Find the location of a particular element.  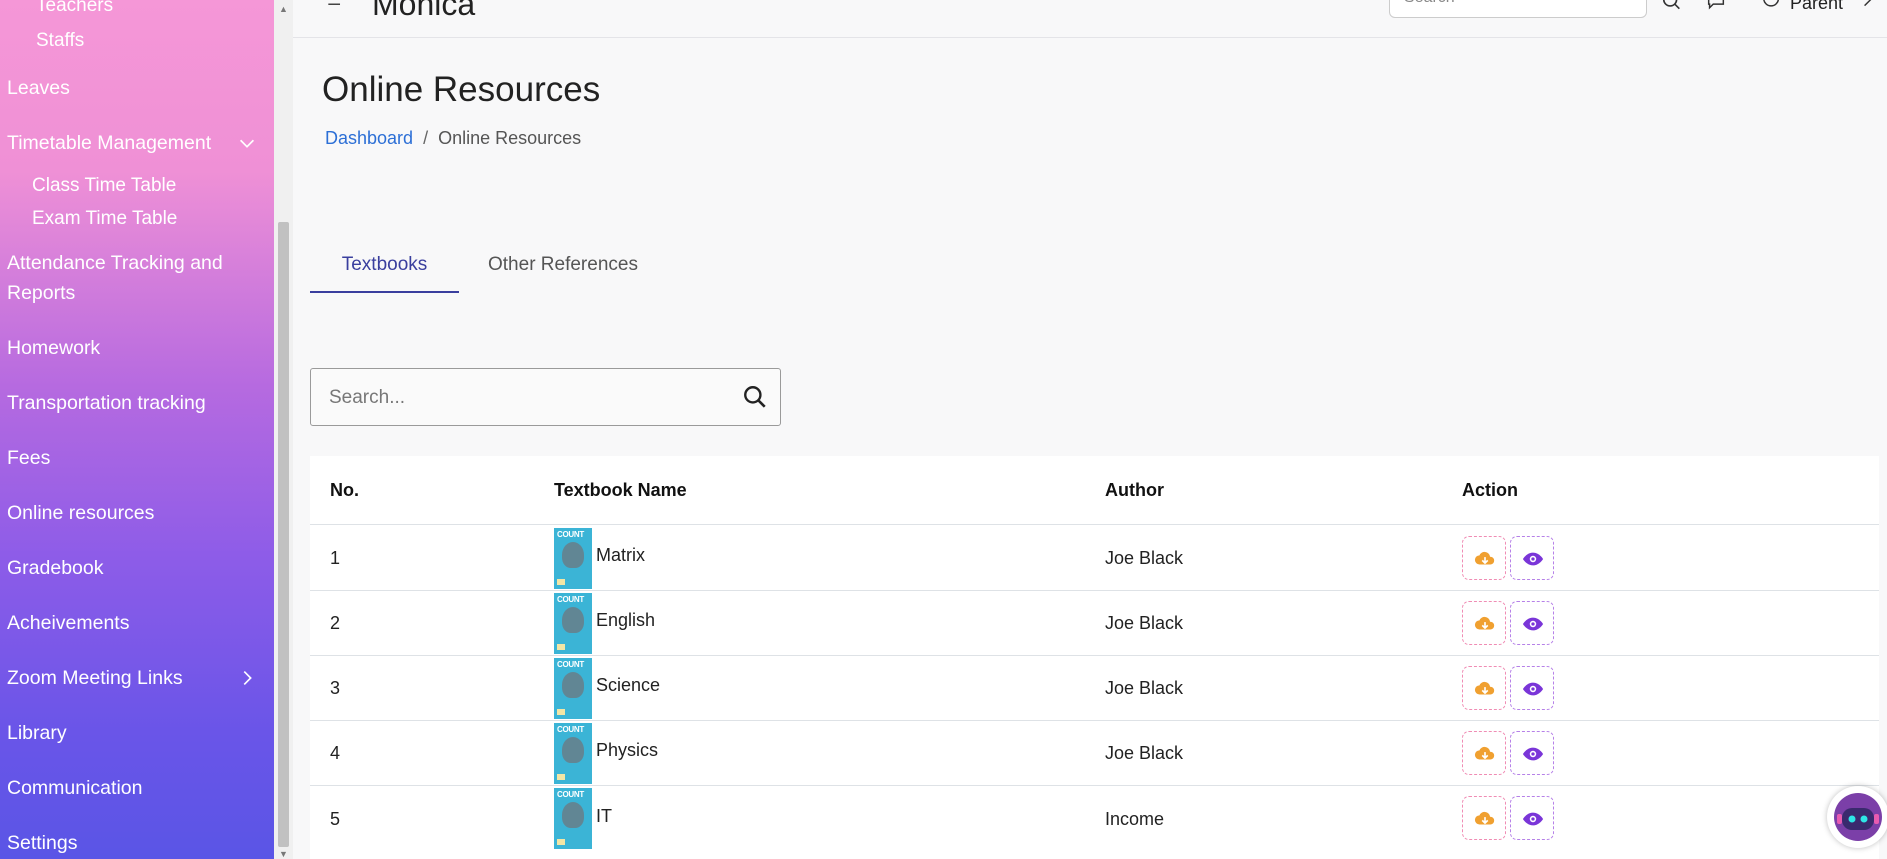

textbook-name: English is located at coordinates (626, 620).